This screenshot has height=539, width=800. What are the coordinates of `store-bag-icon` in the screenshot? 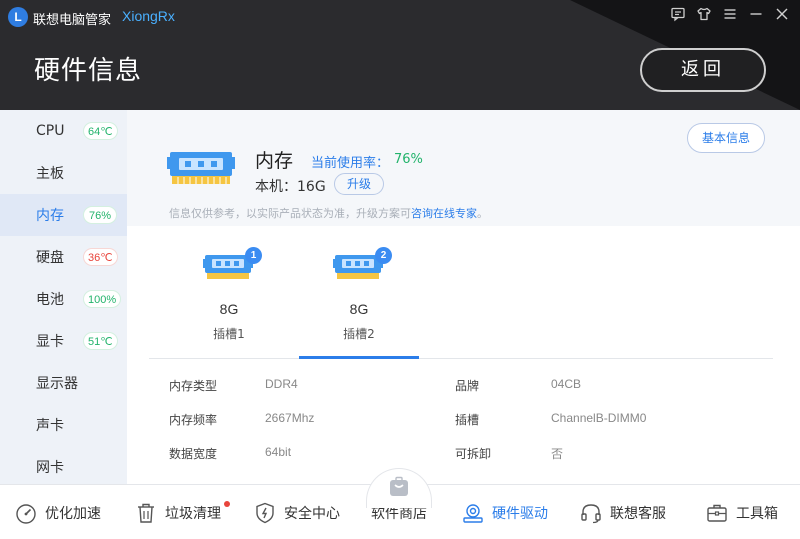 It's located at (399, 487).